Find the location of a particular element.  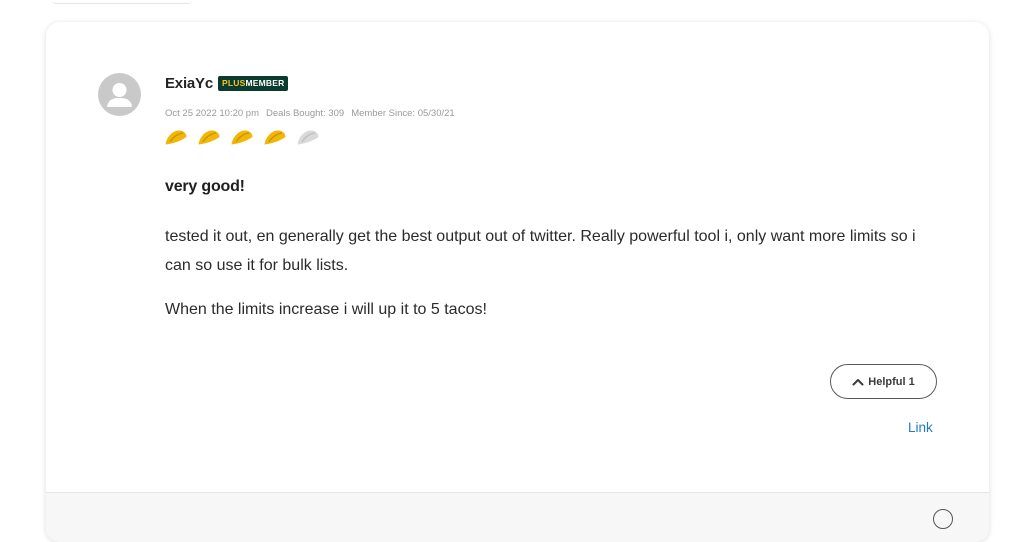

review-date: Oct 25 2022 10:20 pm is located at coordinates (212, 113).